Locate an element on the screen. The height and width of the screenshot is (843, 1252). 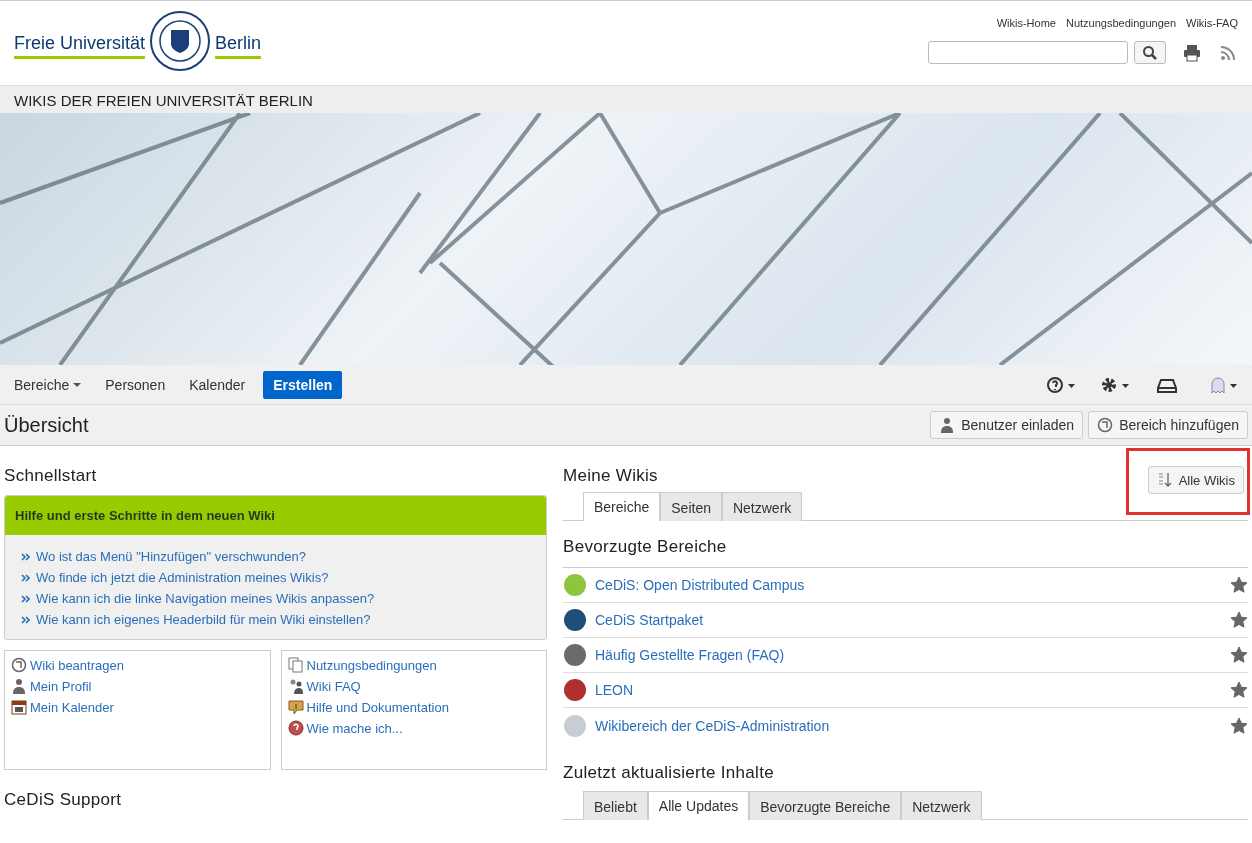
quick-link: Mein Kalender is located at coordinates (137, 707).